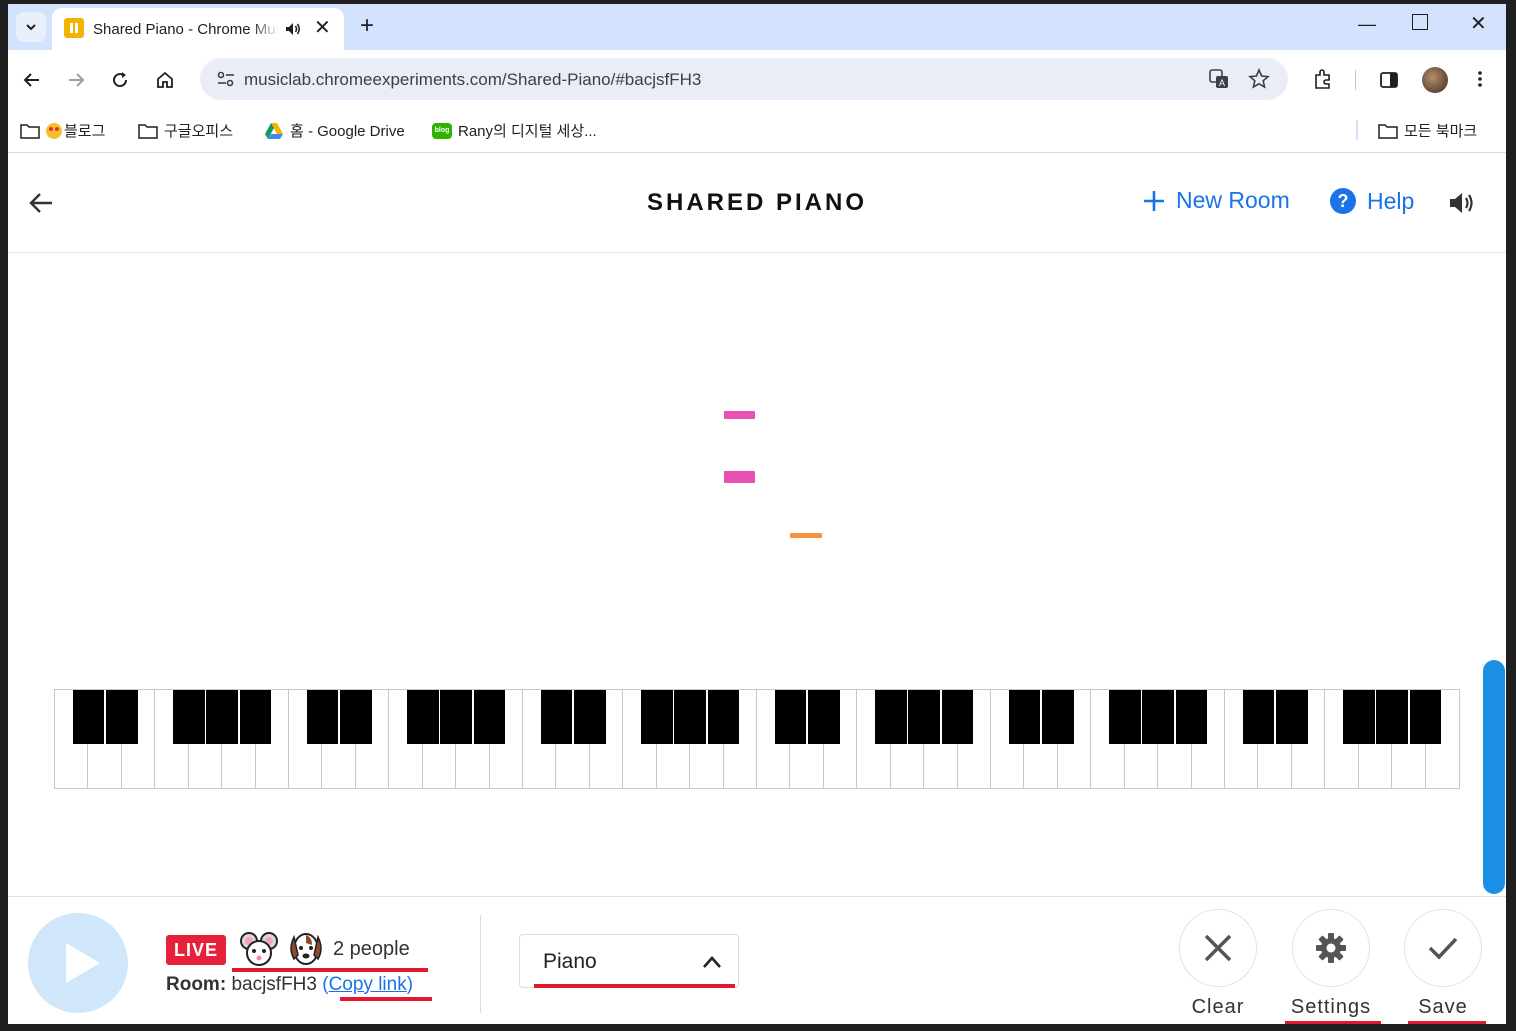 The width and height of the screenshot is (1516, 1031). What do you see at coordinates (1480, 79) in the screenshot?
I see `kebab-menu-icon` at bounding box center [1480, 79].